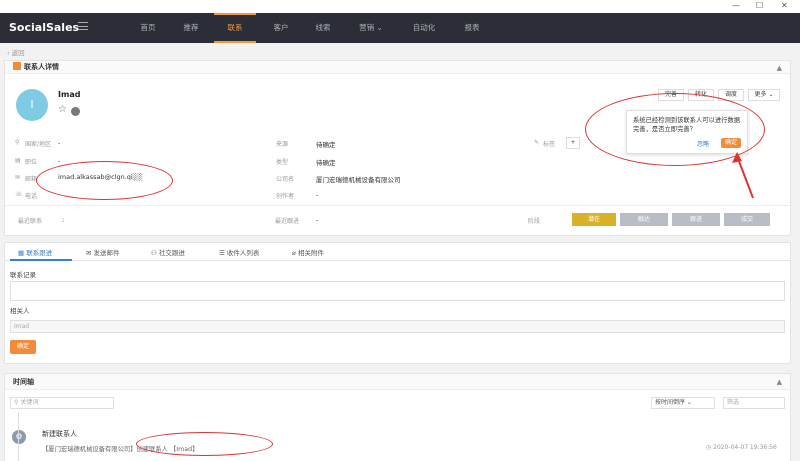  What do you see at coordinates (90, 253) in the screenshot?
I see `envelope-icon: ✉` at bounding box center [90, 253].